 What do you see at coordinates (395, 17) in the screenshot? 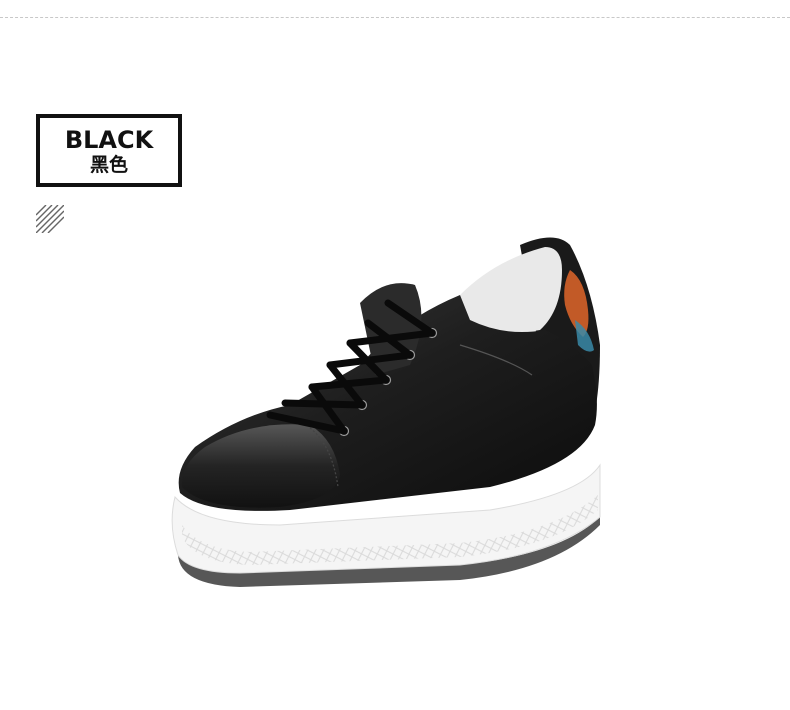
I see `top-dashed-divider` at bounding box center [395, 17].